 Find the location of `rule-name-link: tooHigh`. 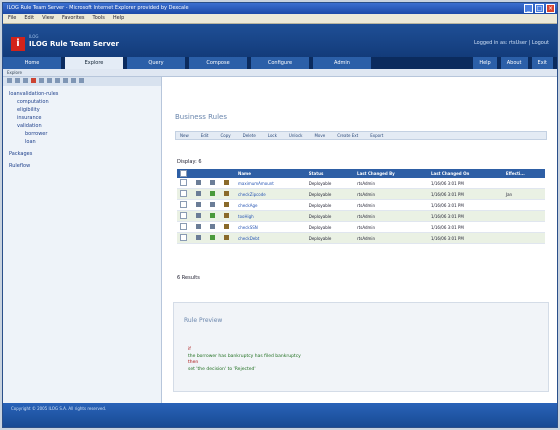

rule-name-link: tooHigh is located at coordinates (270, 216).